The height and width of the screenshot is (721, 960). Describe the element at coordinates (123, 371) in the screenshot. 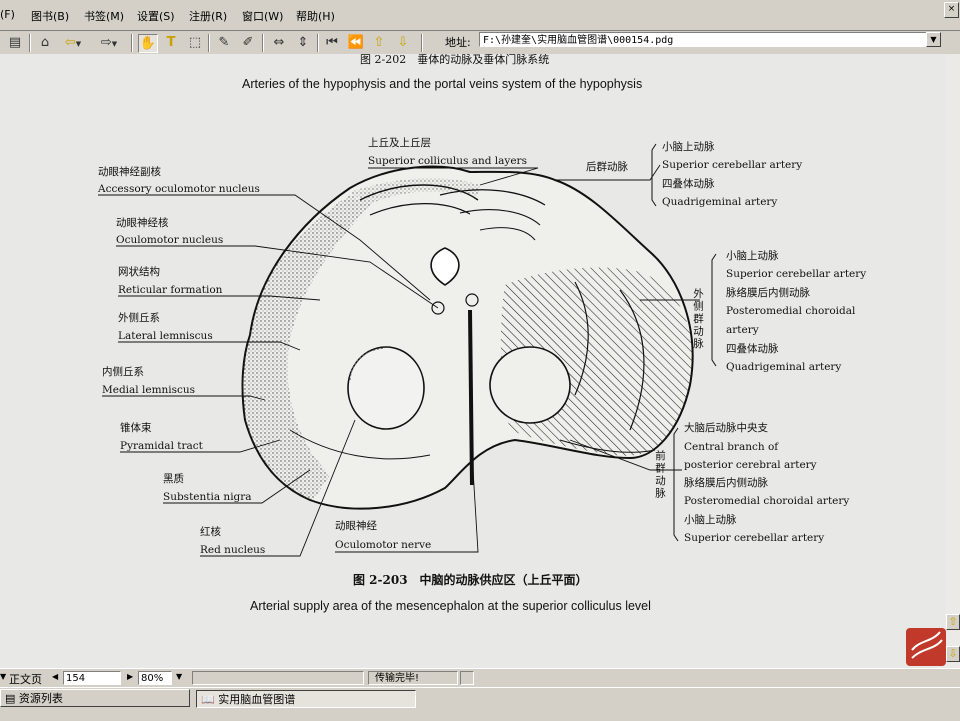

I see `label-medial-lemniscus-cn: 内侧丘系` at that location.